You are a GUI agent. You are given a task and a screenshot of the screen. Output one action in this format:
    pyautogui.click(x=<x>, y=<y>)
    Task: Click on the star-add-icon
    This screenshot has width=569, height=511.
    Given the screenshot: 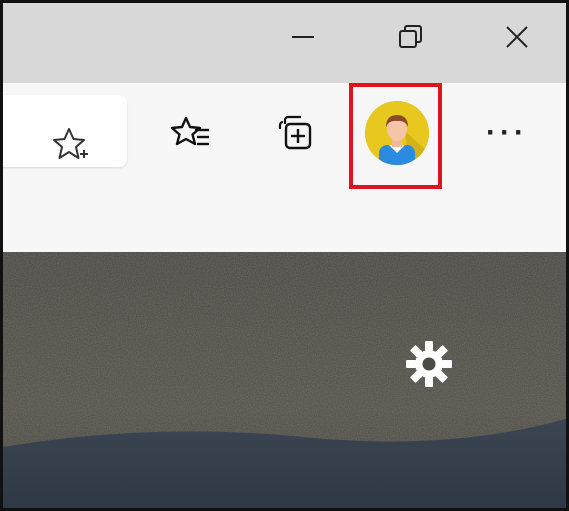 What is the action you would take?
    pyautogui.click(x=70, y=143)
    